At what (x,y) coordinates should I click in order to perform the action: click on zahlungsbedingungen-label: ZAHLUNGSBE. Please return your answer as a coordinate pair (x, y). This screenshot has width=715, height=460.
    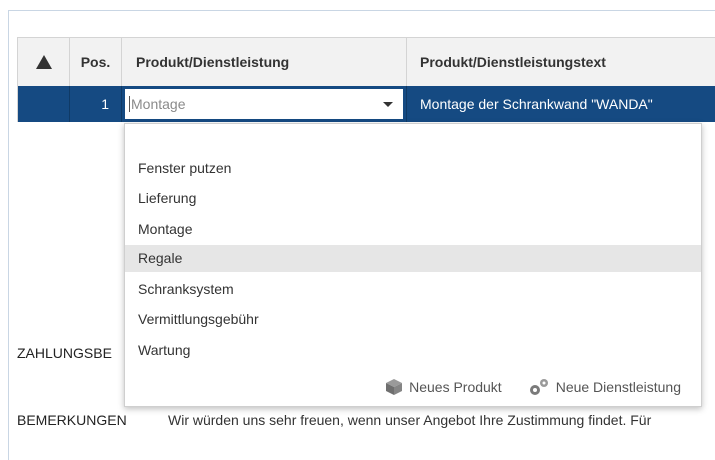
    Looking at the image, I should click on (64, 353).